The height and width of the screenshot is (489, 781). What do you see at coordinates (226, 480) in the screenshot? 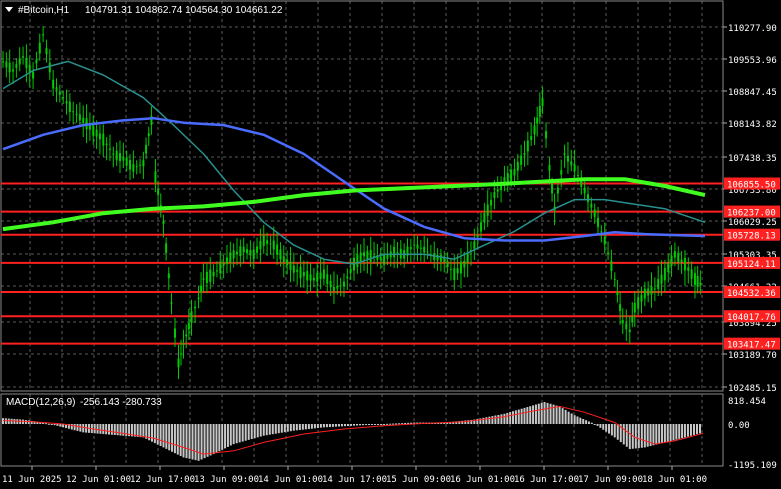
I see `time-axis-label: 13 Jun 09:00` at bounding box center [226, 480].